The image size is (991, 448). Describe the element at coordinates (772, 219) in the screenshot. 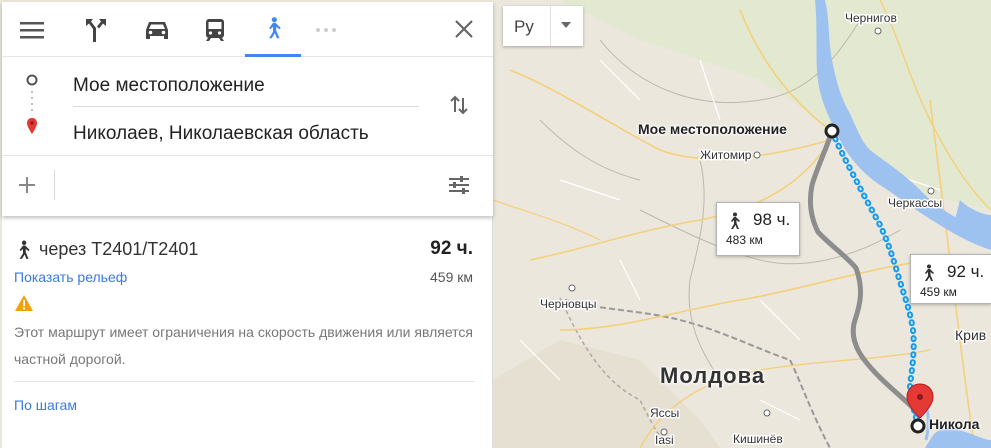

I see `alt-route-duration: 98 ч.` at that location.